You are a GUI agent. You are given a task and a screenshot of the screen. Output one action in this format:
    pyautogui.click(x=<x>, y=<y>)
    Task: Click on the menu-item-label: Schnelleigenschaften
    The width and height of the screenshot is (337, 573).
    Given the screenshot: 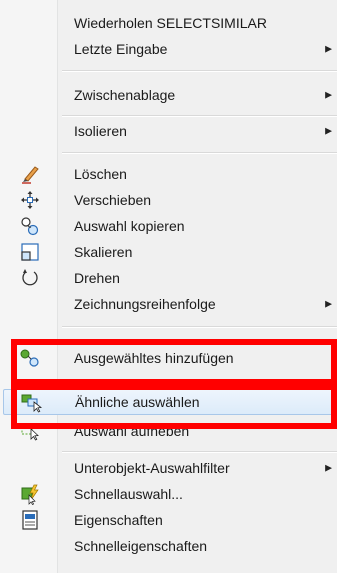 What is the action you would take?
    pyautogui.click(x=141, y=546)
    